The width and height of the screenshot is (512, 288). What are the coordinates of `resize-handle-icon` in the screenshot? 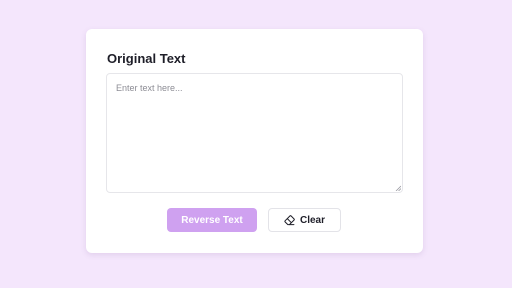 It's located at (398, 188).